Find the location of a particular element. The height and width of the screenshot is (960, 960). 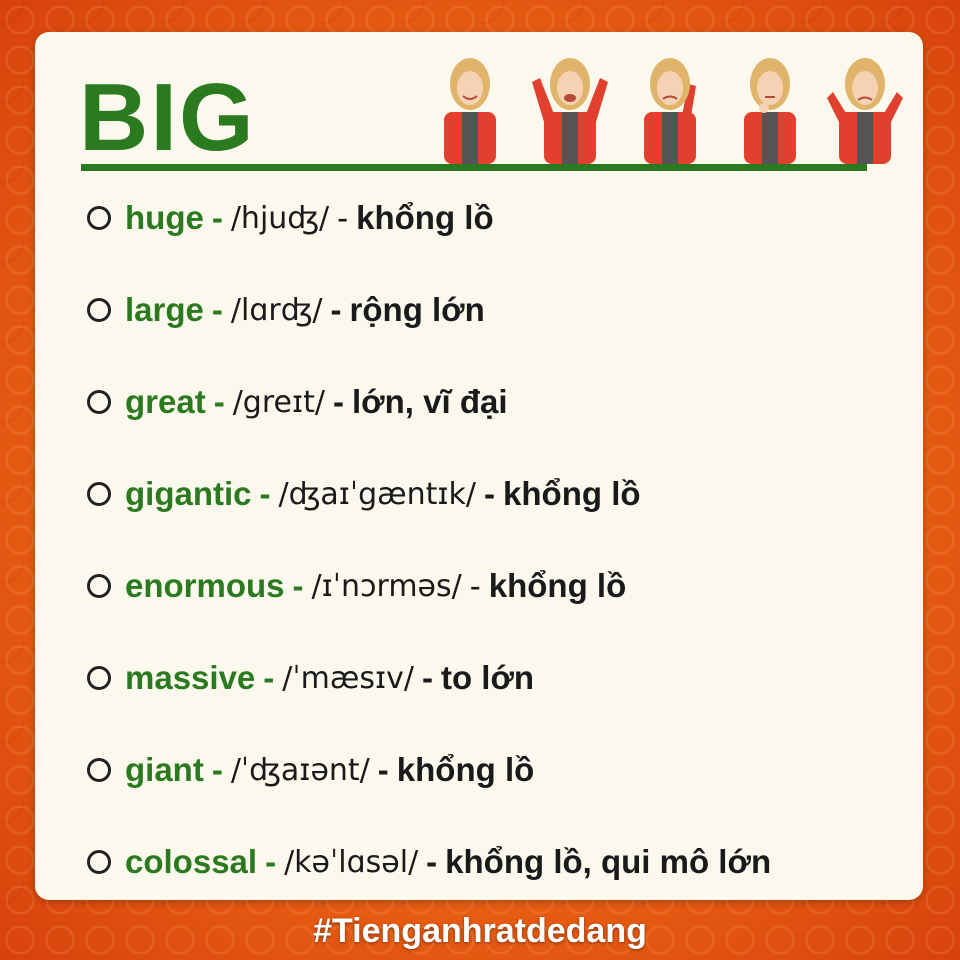

list-item: large - /lɑrʤ/ - rộng lớn is located at coordinates (286, 310).